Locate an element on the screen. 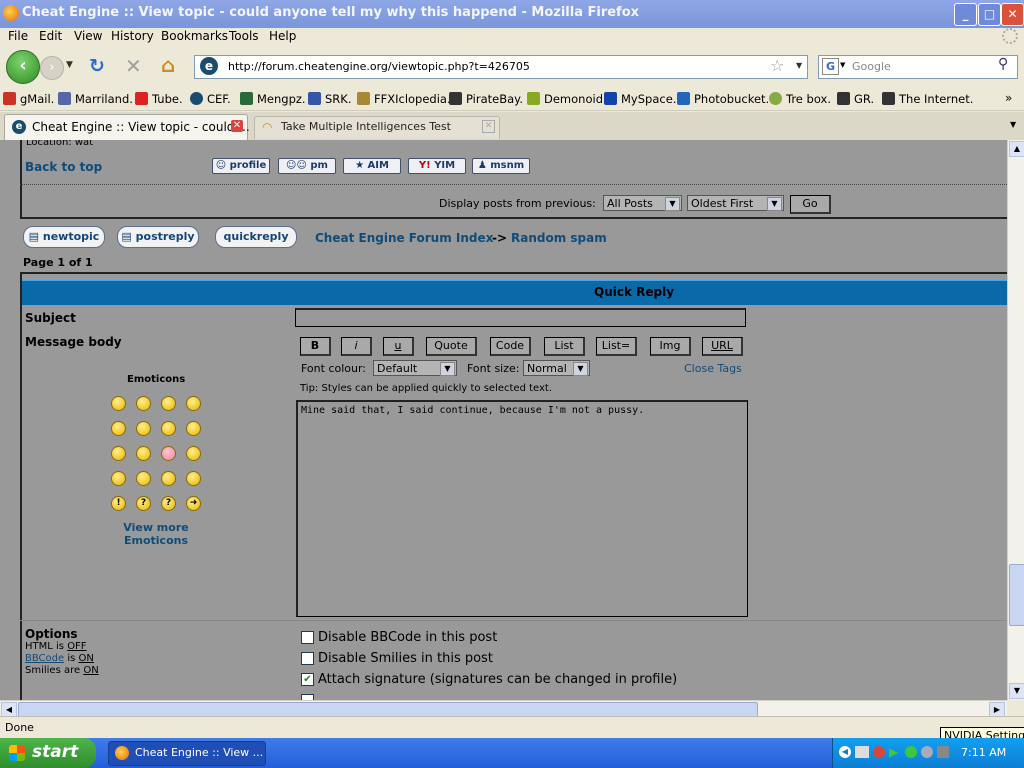 The height and width of the screenshot is (768, 1024). bookmark-the-internet: The Internet. is located at coordinates (927, 99).